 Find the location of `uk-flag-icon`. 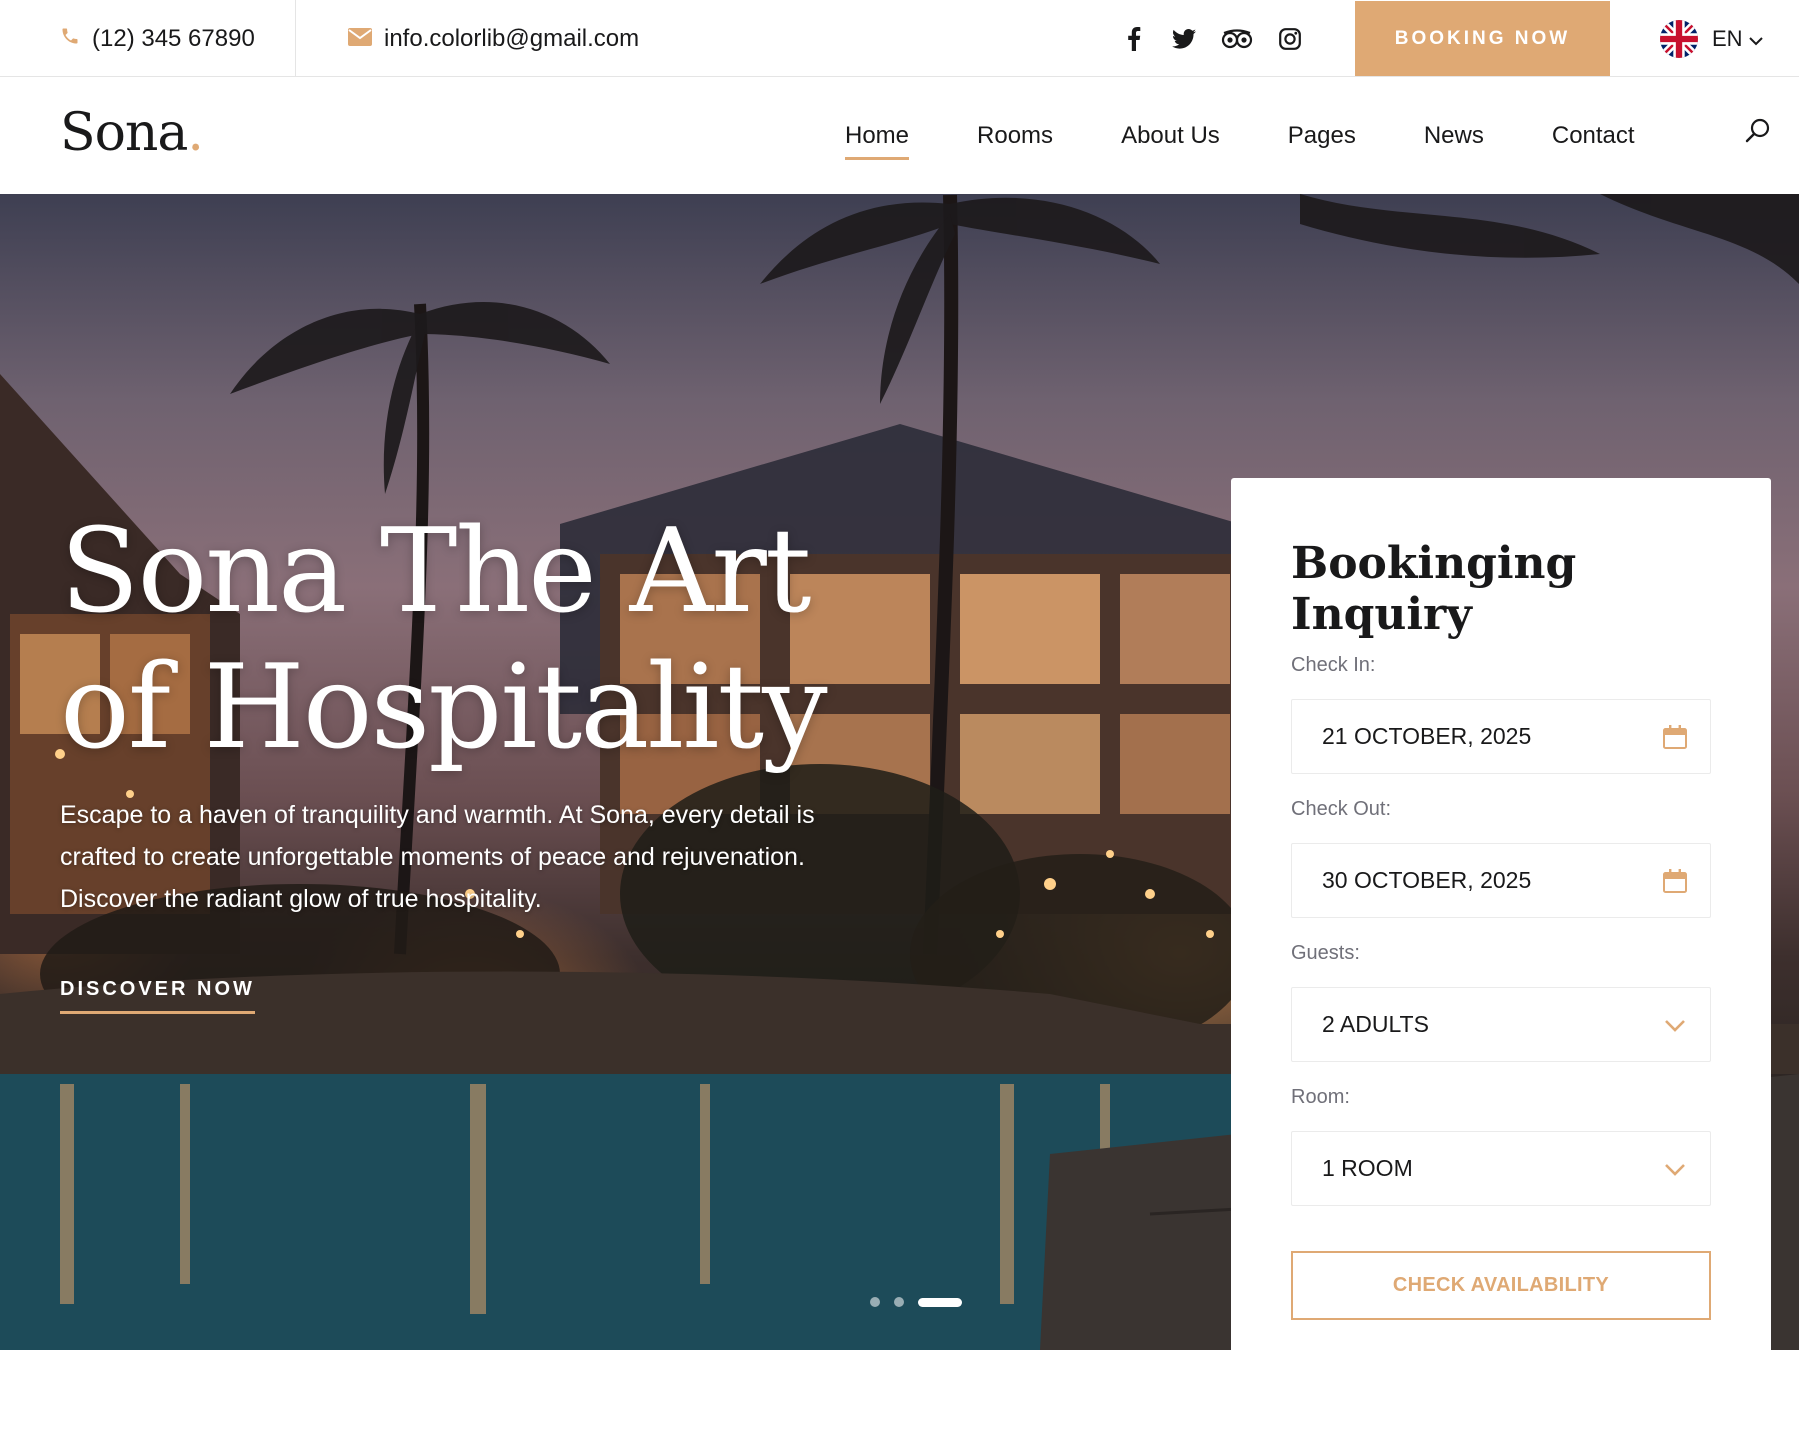

uk-flag-icon is located at coordinates (1679, 38).